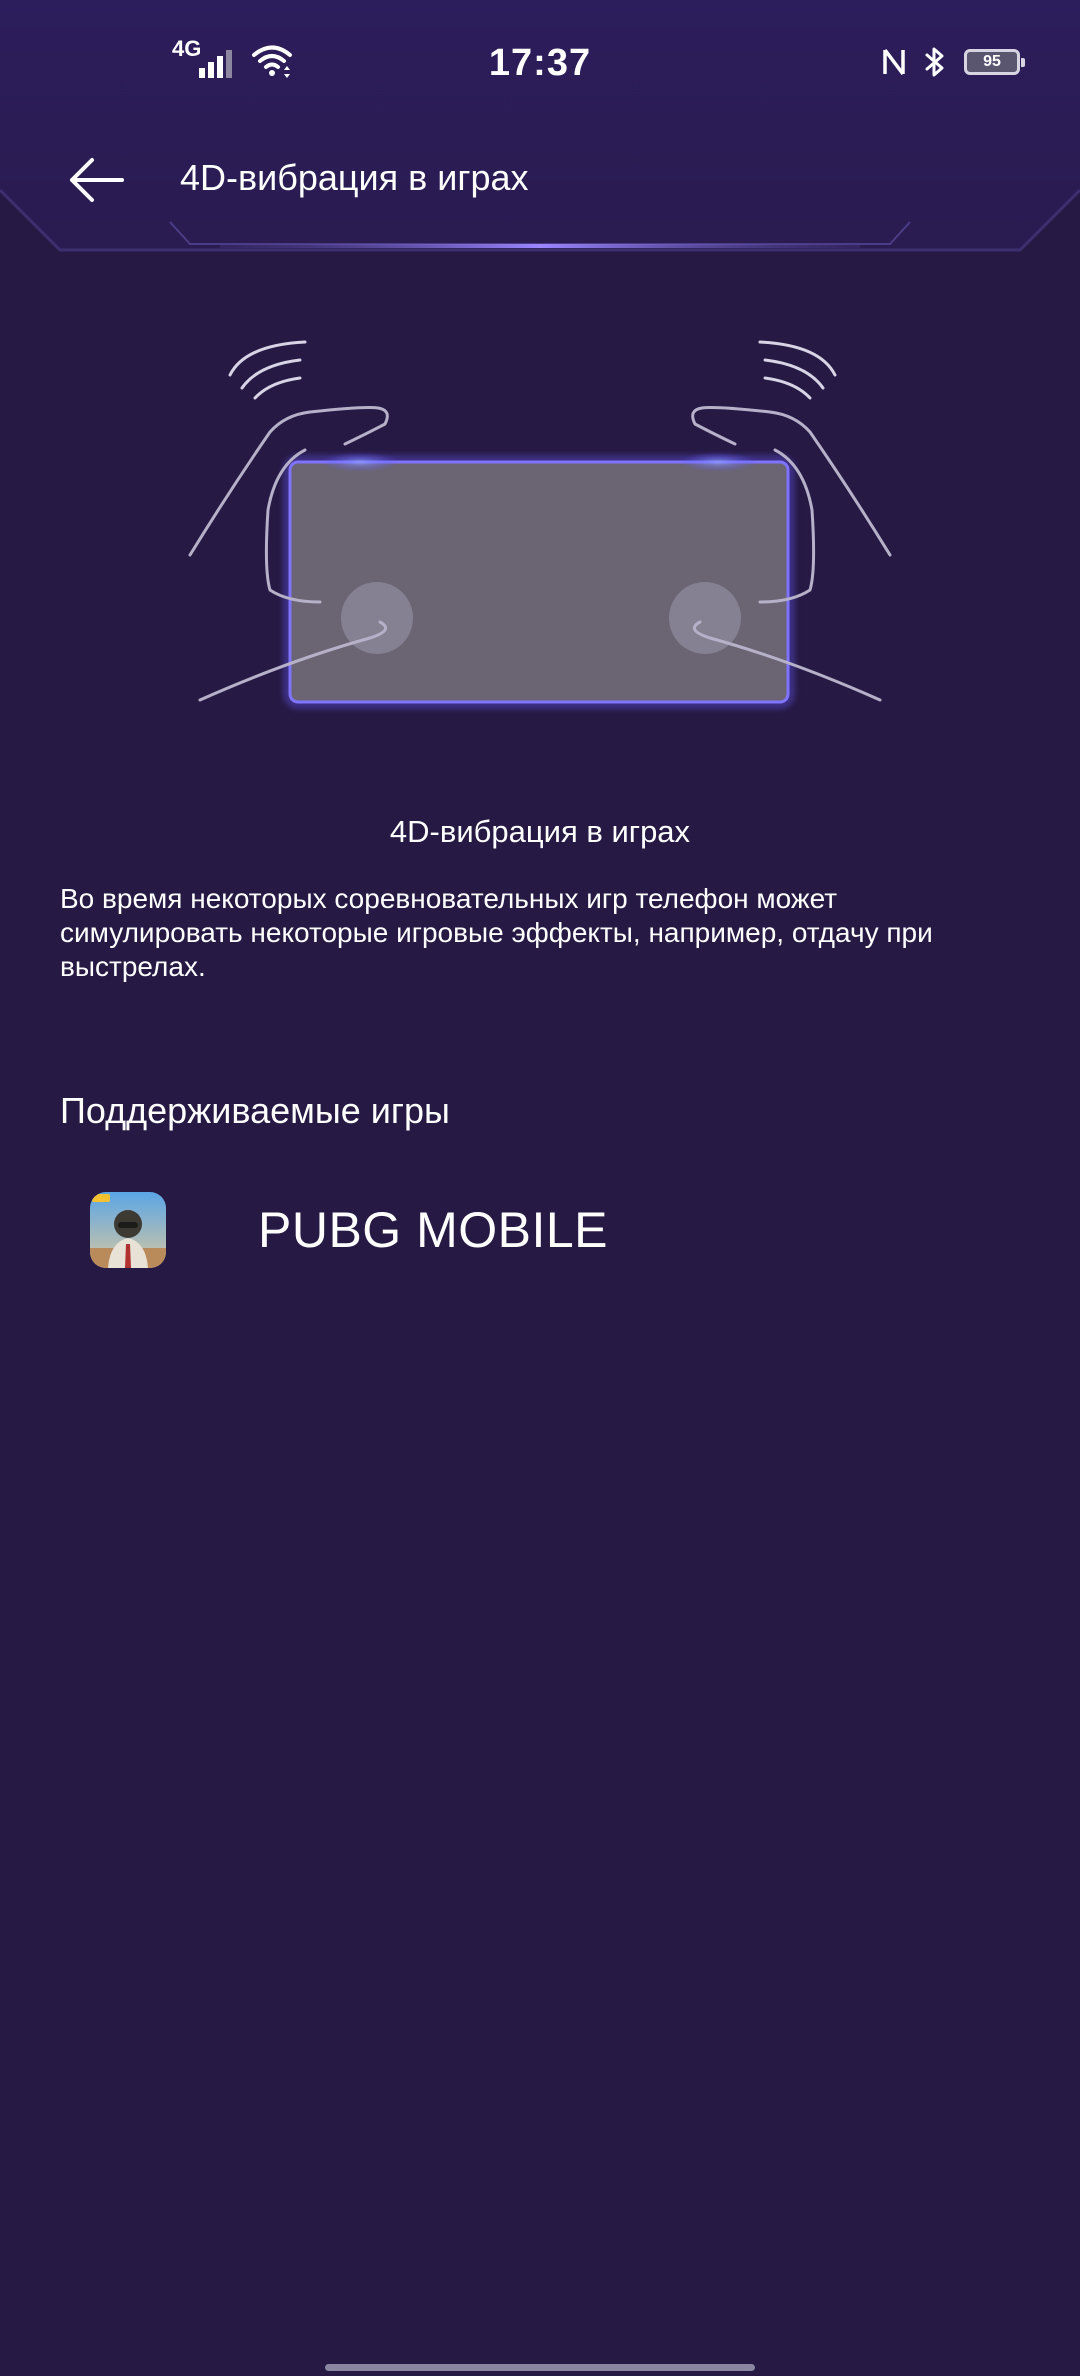 The image size is (1080, 2376). Describe the element at coordinates (894, 62) in the screenshot. I see `nfc-icon` at that location.